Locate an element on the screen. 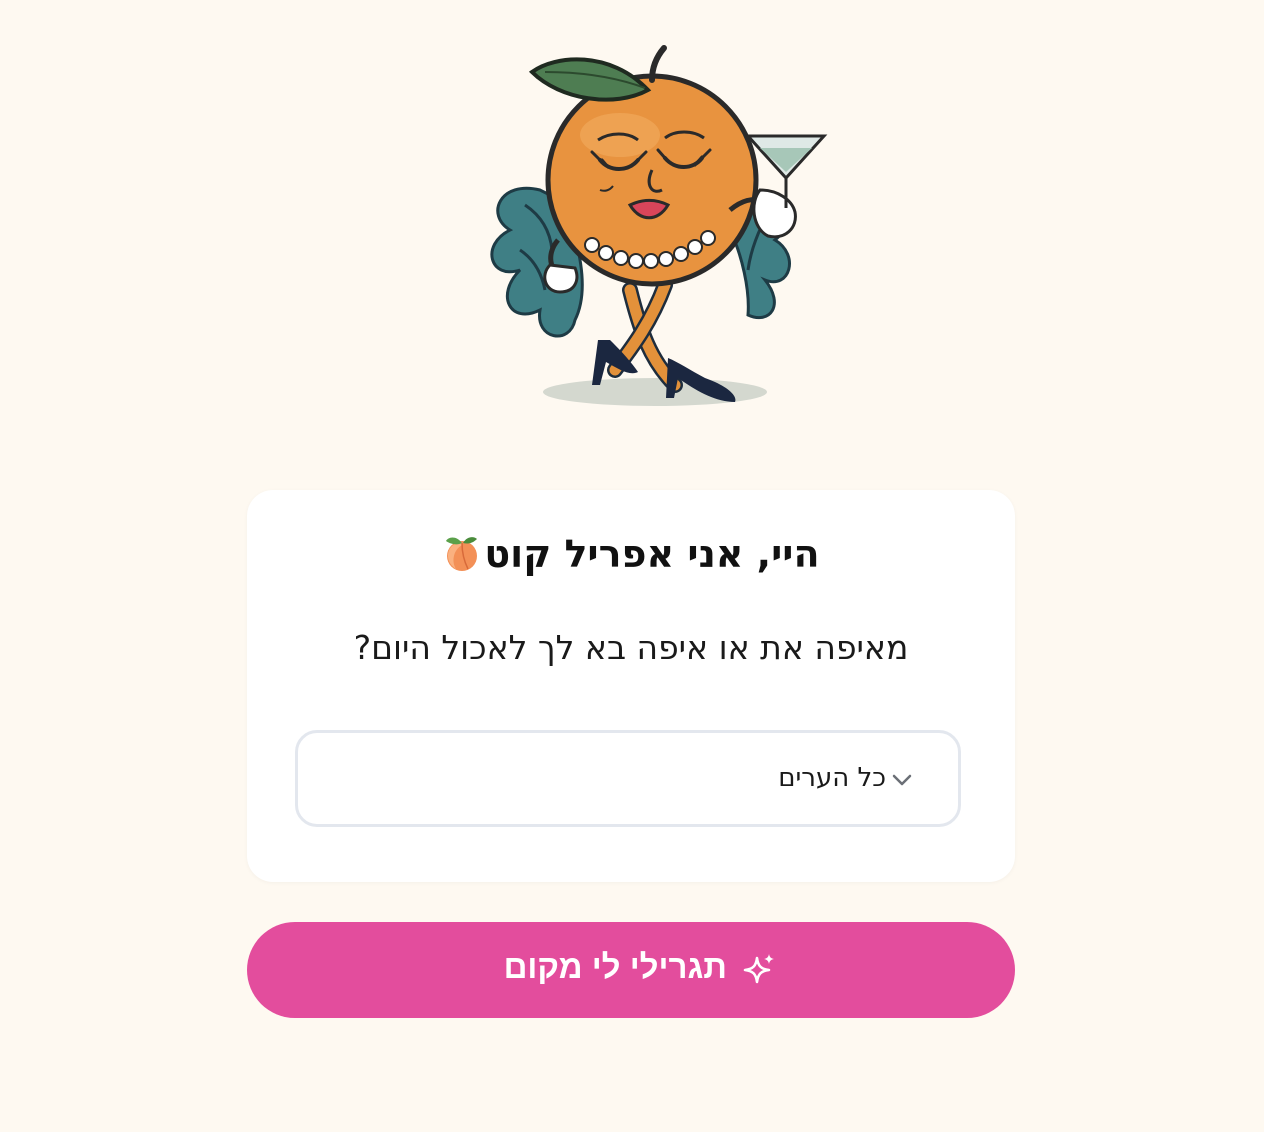 This screenshot has width=1264, height=1132. city-select-value: כל הערים is located at coordinates (832, 778).